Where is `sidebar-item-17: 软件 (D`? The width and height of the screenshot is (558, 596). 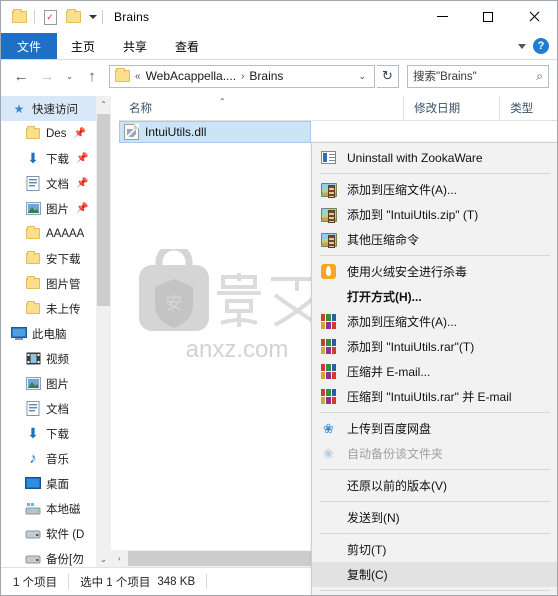 sidebar-item-17: 软件 (D is located at coordinates (56, 533).